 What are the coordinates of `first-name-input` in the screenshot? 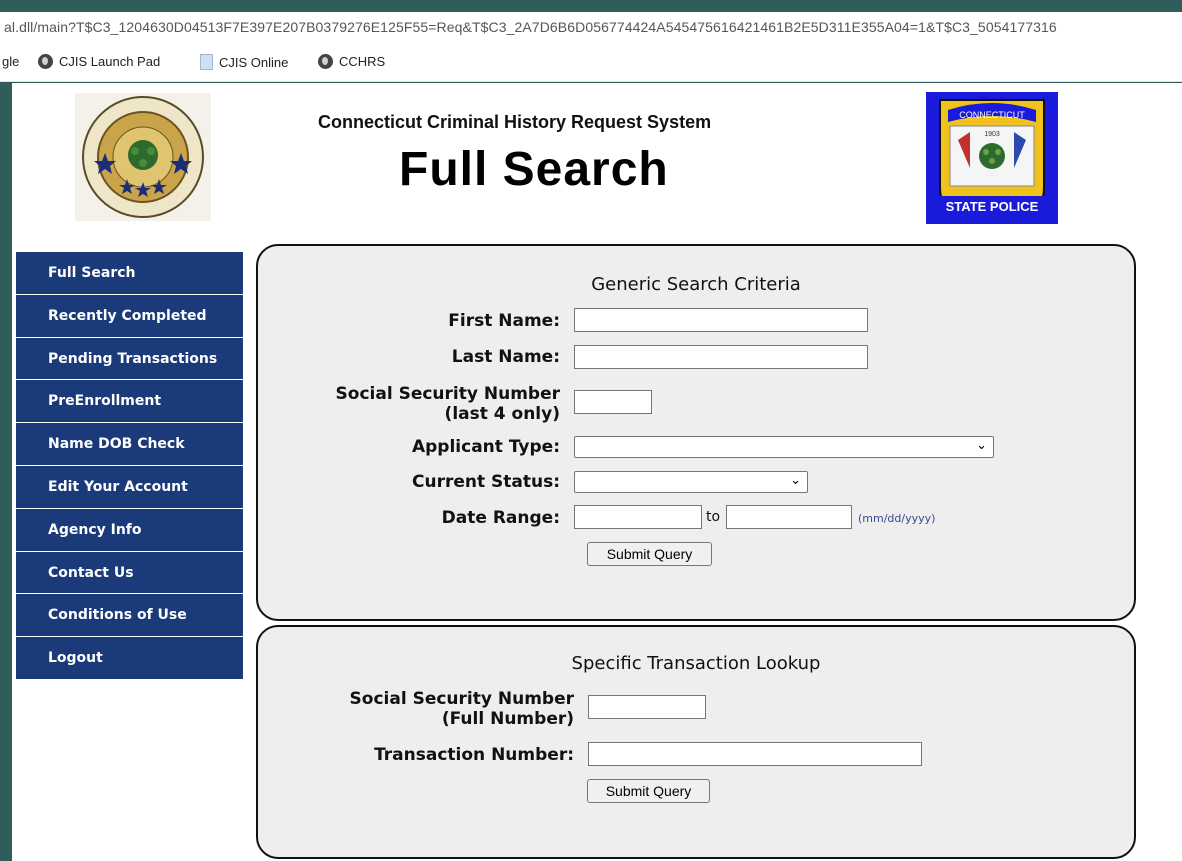 It's located at (721, 320).